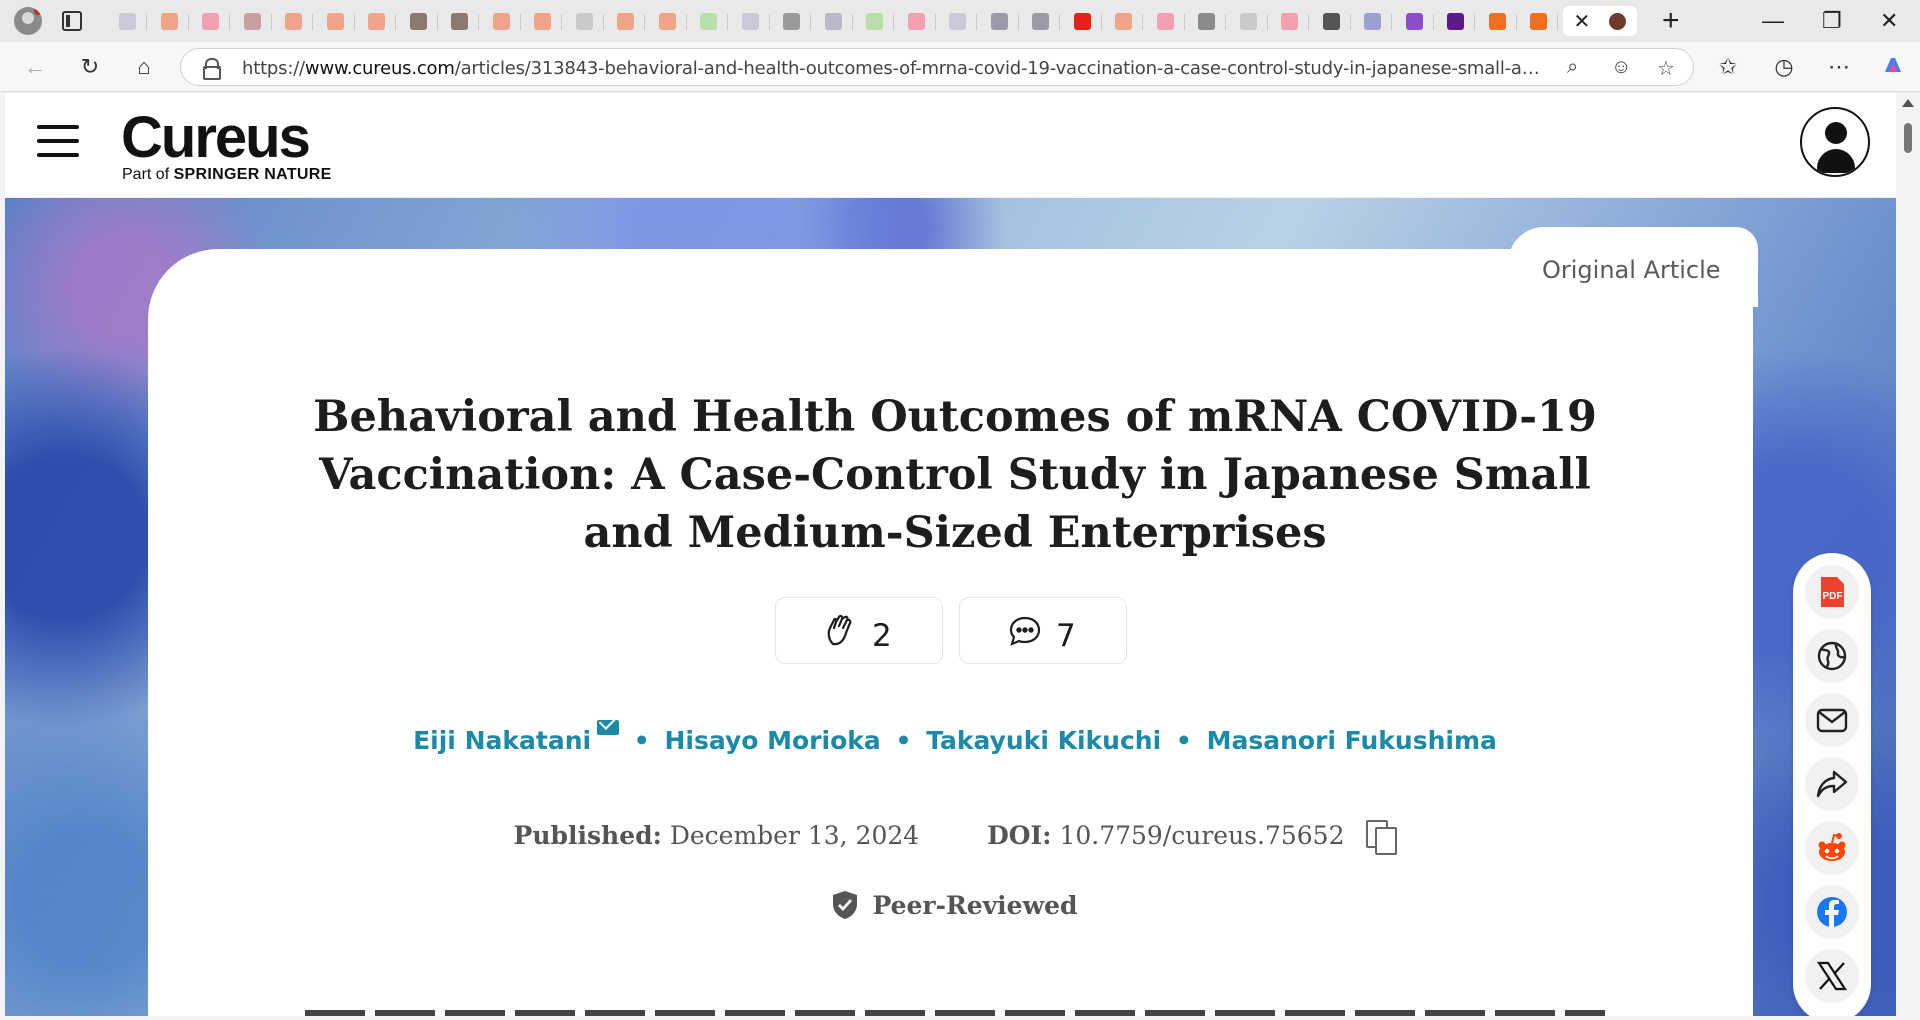 This screenshot has width=1920, height=1020. What do you see at coordinates (772, 740) in the screenshot?
I see `author-link: Hisayo Morioka` at bounding box center [772, 740].